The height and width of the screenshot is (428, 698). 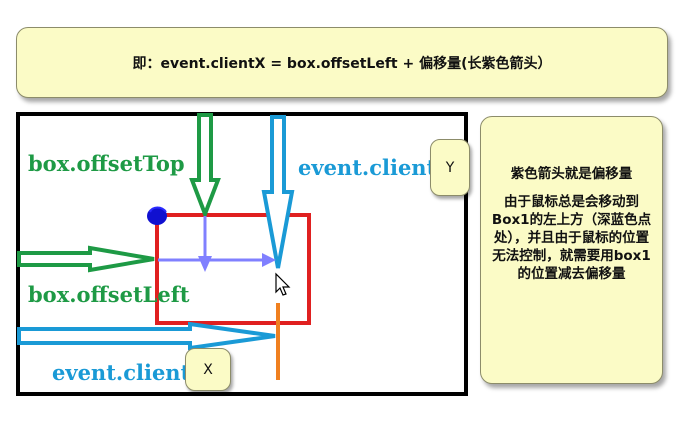 What do you see at coordinates (283, 284) in the screenshot?
I see `mouse-cursor-icon` at bounding box center [283, 284].